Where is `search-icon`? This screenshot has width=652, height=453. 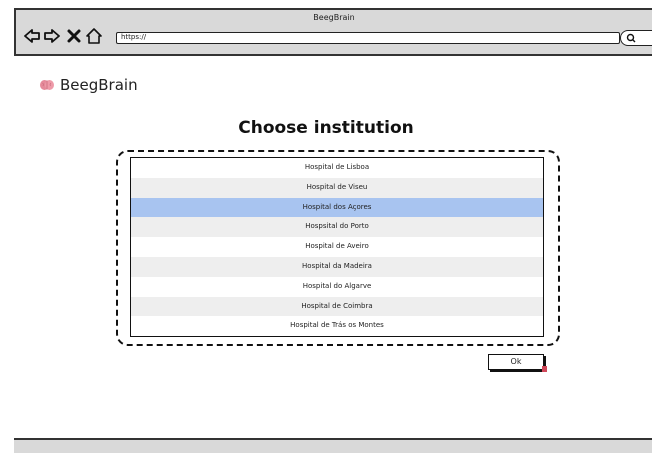 search-icon is located at coordinates (631, 38).